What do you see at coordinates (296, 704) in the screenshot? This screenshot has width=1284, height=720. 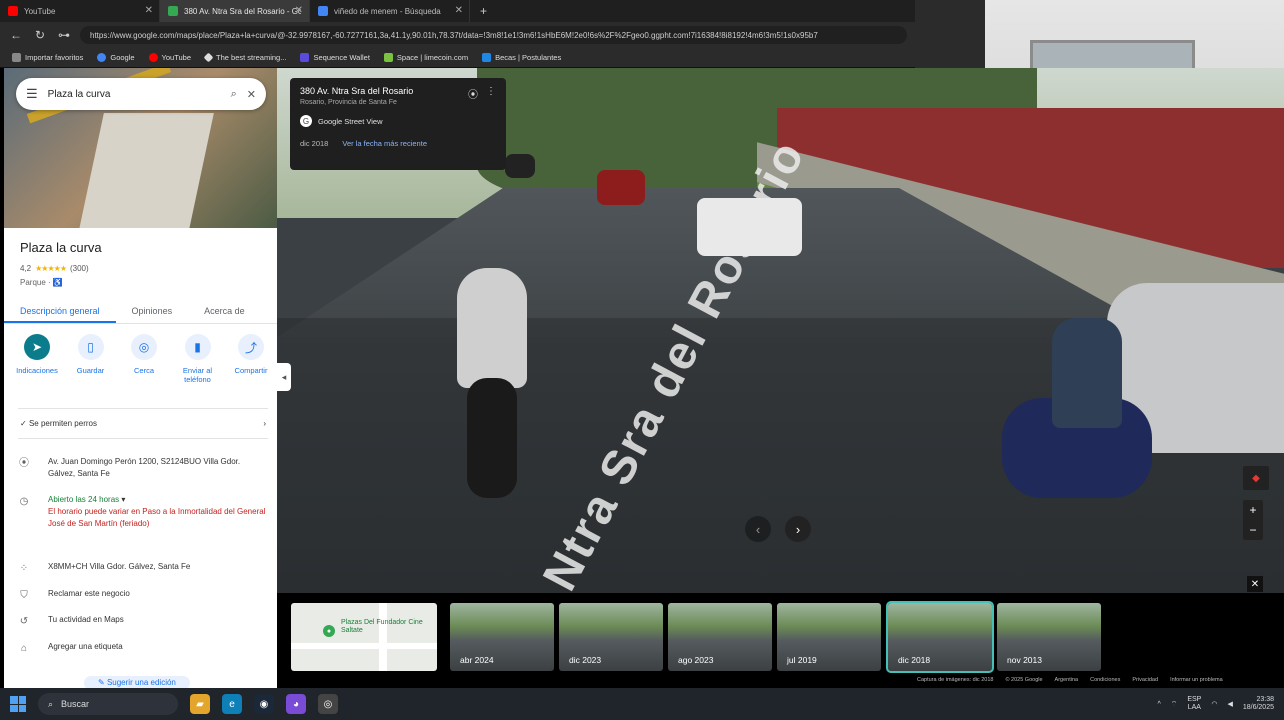 I see `discord-icon: ◕` at bounding box center [296, 704].